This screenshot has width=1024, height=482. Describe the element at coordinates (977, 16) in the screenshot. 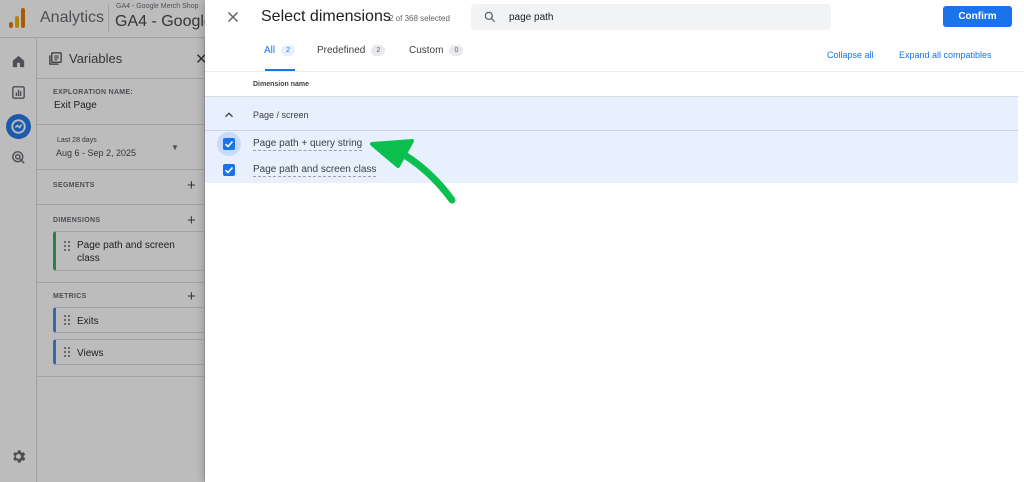

I see `confirm-button: Confirm` at that location.